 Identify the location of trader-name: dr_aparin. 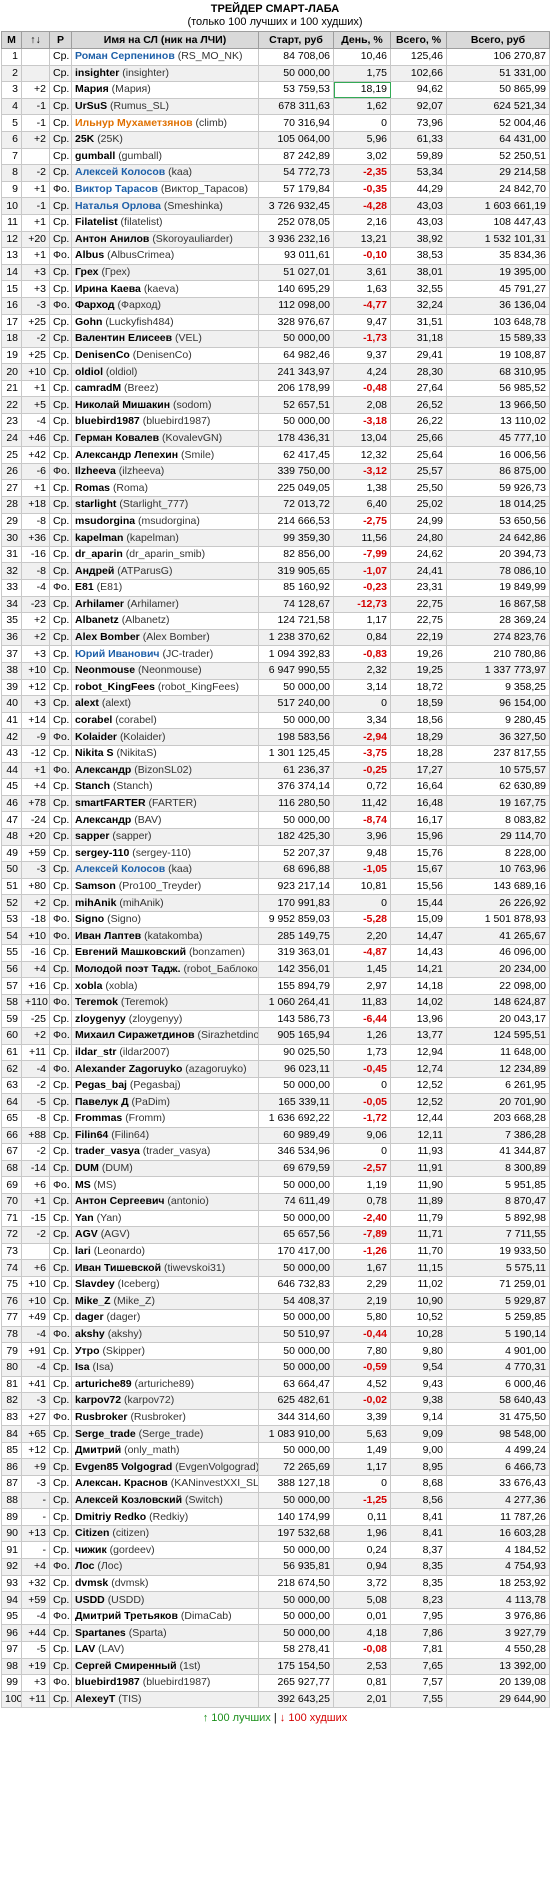
(99, 554).